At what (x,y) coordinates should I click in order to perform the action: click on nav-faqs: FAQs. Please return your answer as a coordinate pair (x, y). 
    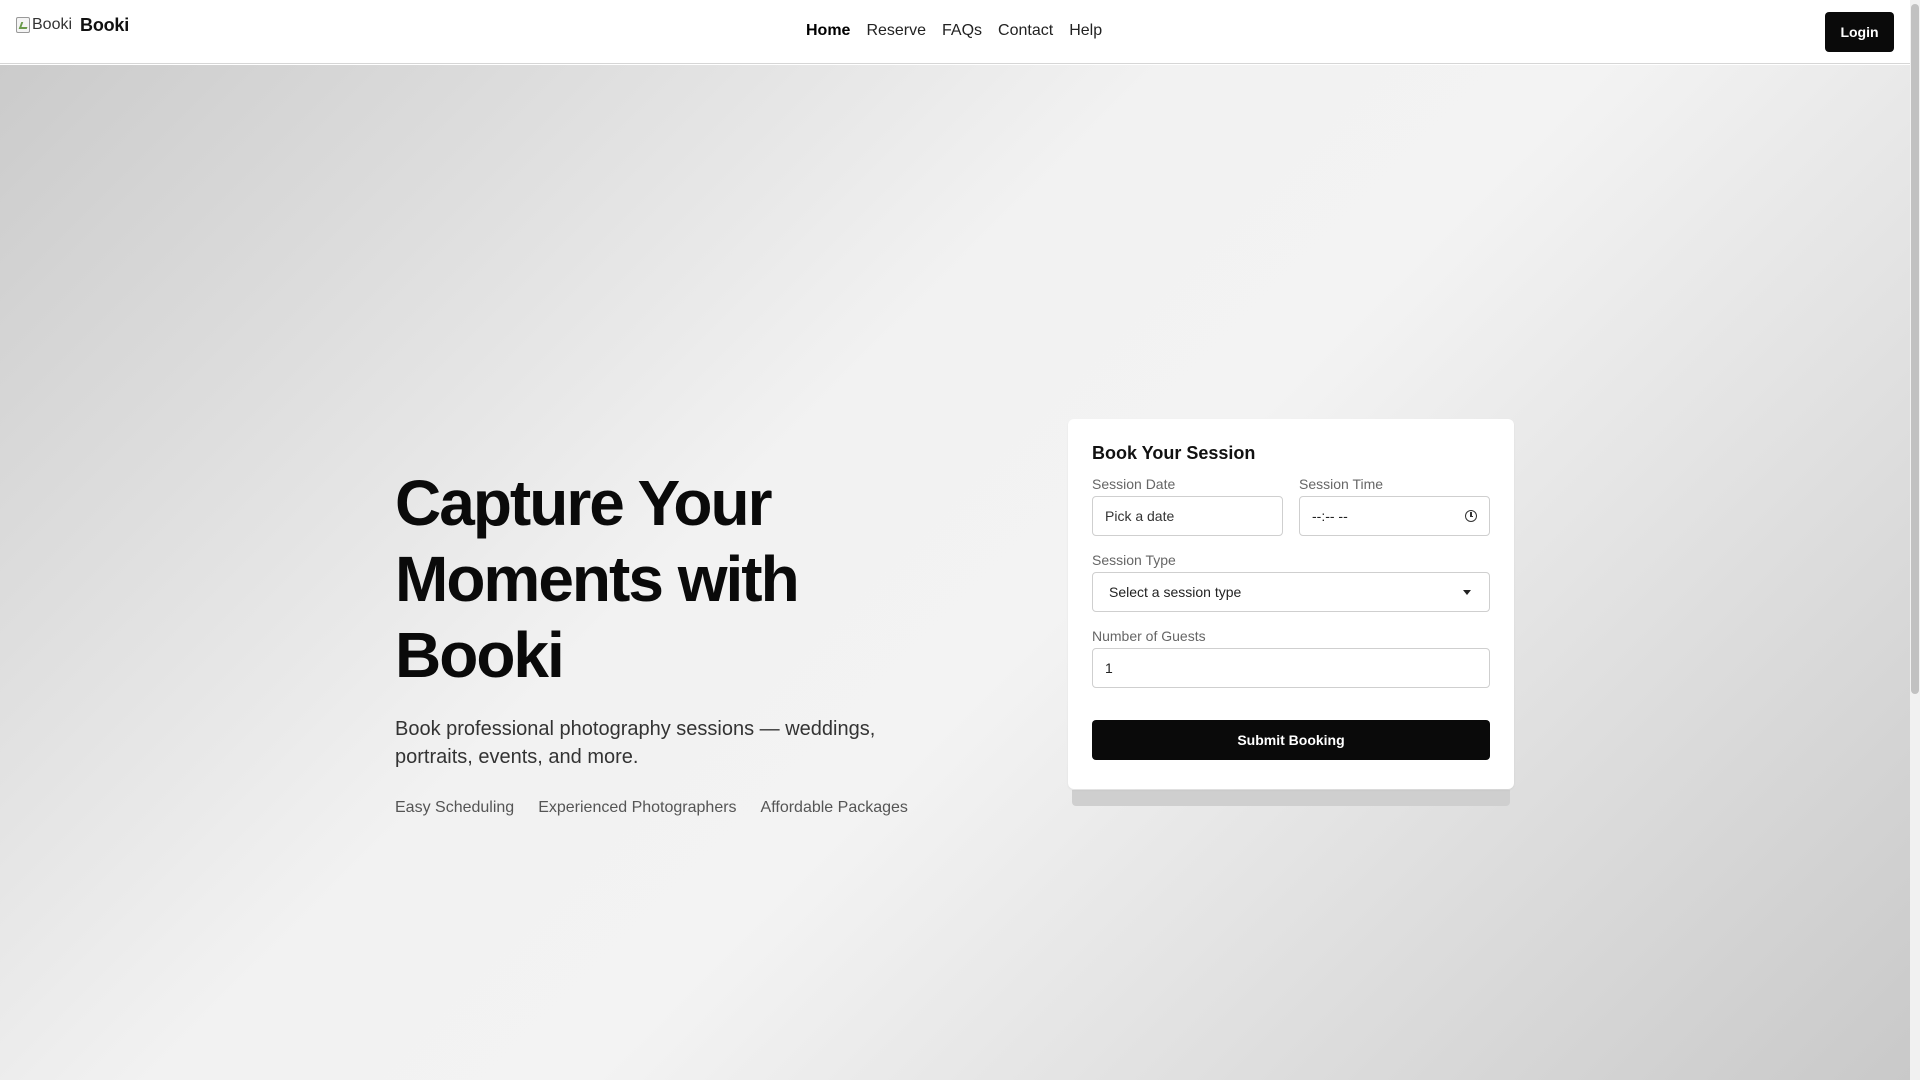
    Looking at the image, I should click on (962, 31).